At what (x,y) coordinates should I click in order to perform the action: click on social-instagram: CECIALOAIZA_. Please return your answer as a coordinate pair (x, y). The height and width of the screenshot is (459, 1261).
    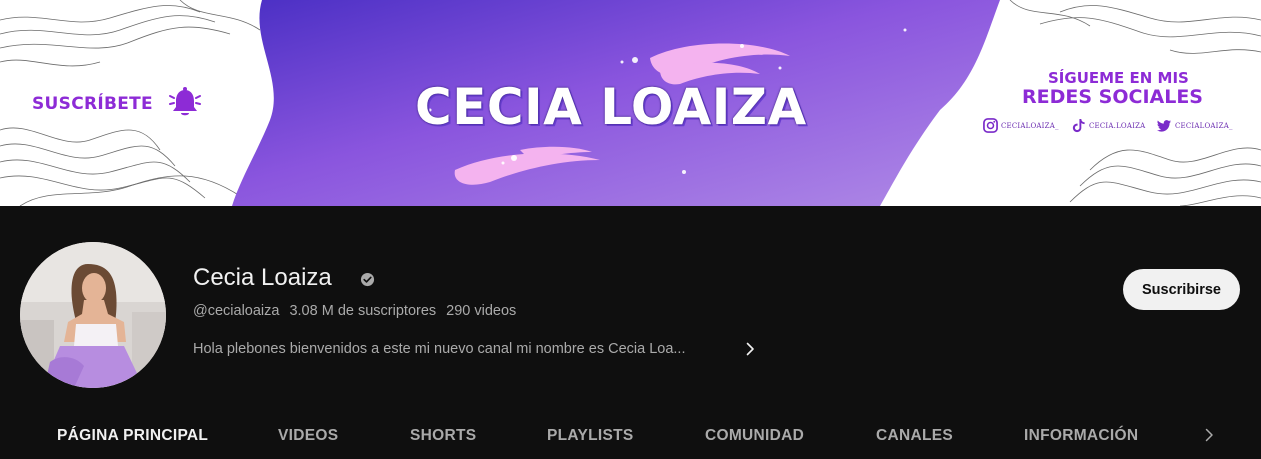
    Looking at the image, I should click on (1021, 125).